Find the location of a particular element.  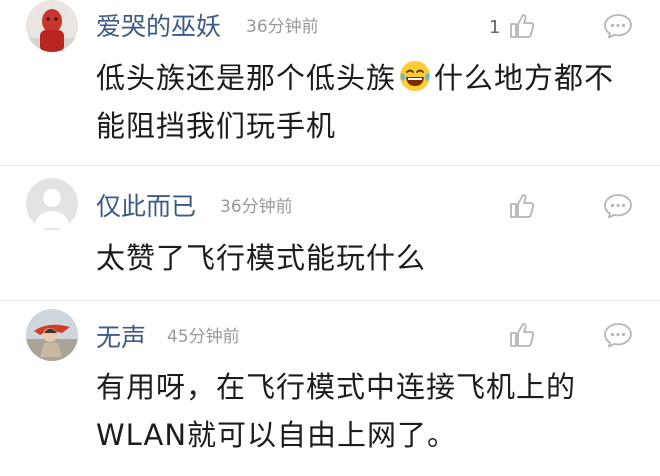

username: 无声 is located at coordinates (121, 337).